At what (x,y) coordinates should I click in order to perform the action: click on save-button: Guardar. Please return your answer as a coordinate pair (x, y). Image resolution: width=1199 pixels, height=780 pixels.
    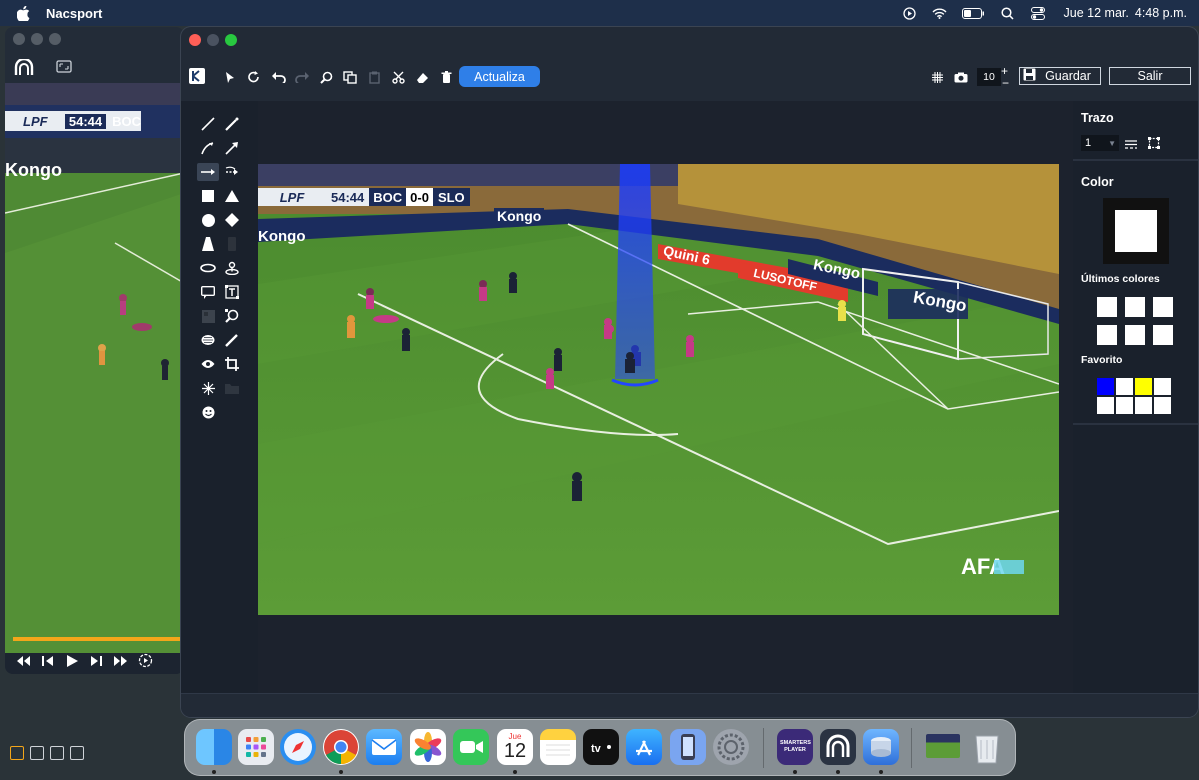
    Looking at the image, I should click on (1060, 76).